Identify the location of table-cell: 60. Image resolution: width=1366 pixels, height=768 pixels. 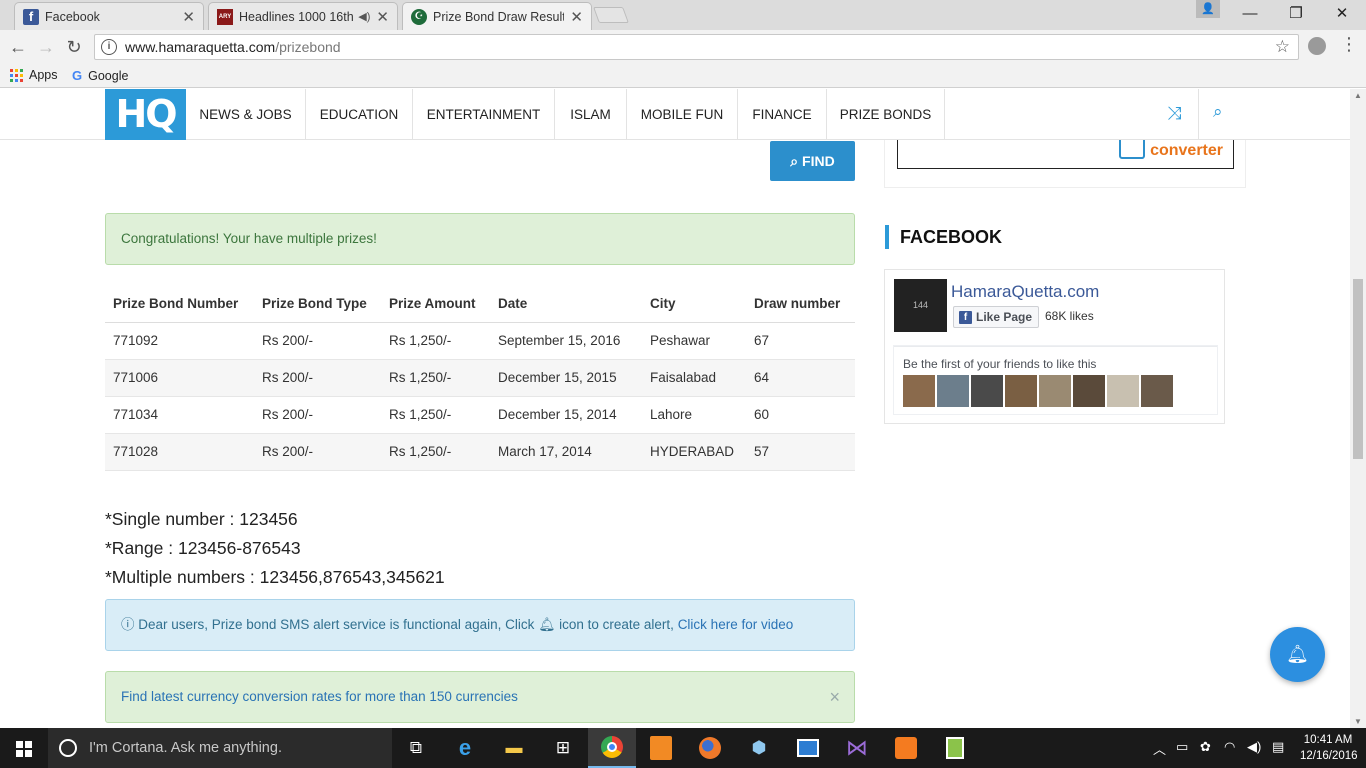
(800, 415).